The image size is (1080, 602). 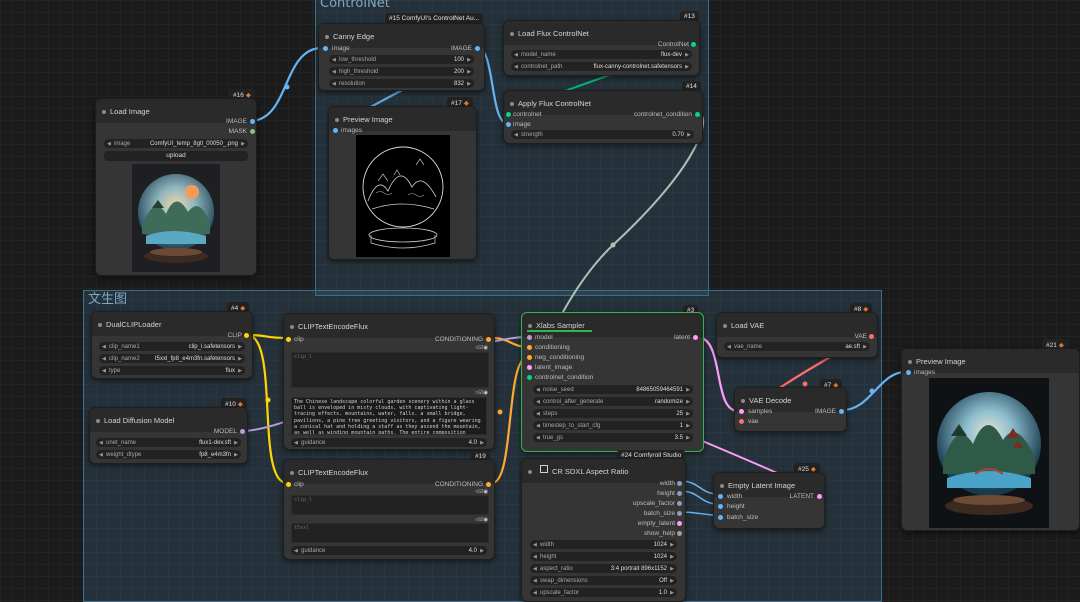 I want to click on widget-high-threshold: ◀ high_threshold 200 ▶, so click(x=401, y=71).